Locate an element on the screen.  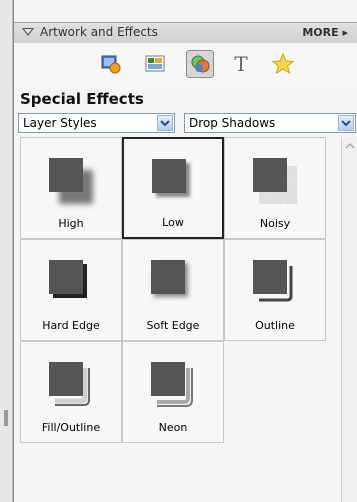
drop-shadow-low-icon is located at coordinates (171, 178).